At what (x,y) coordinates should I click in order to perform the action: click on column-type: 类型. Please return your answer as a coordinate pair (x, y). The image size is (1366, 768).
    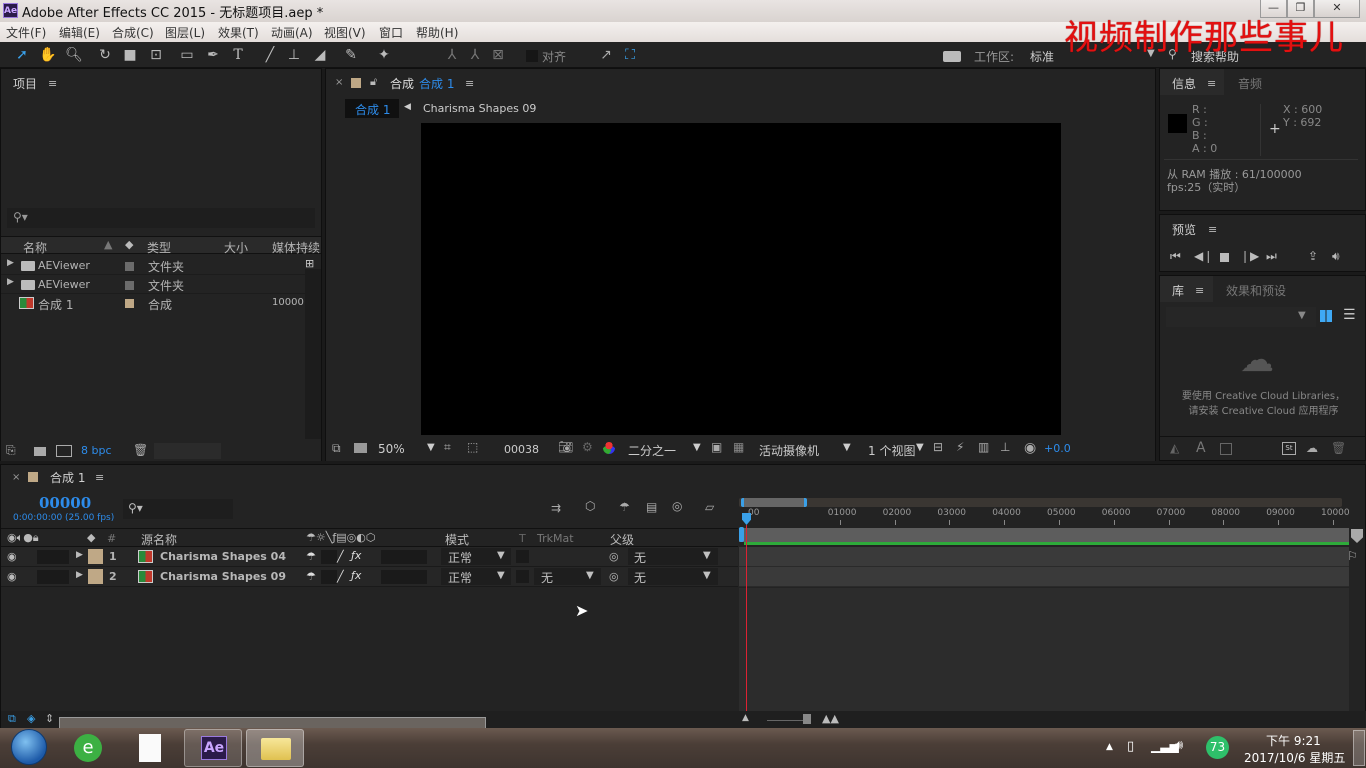
    Looking at the image, I should click on (159, 247).